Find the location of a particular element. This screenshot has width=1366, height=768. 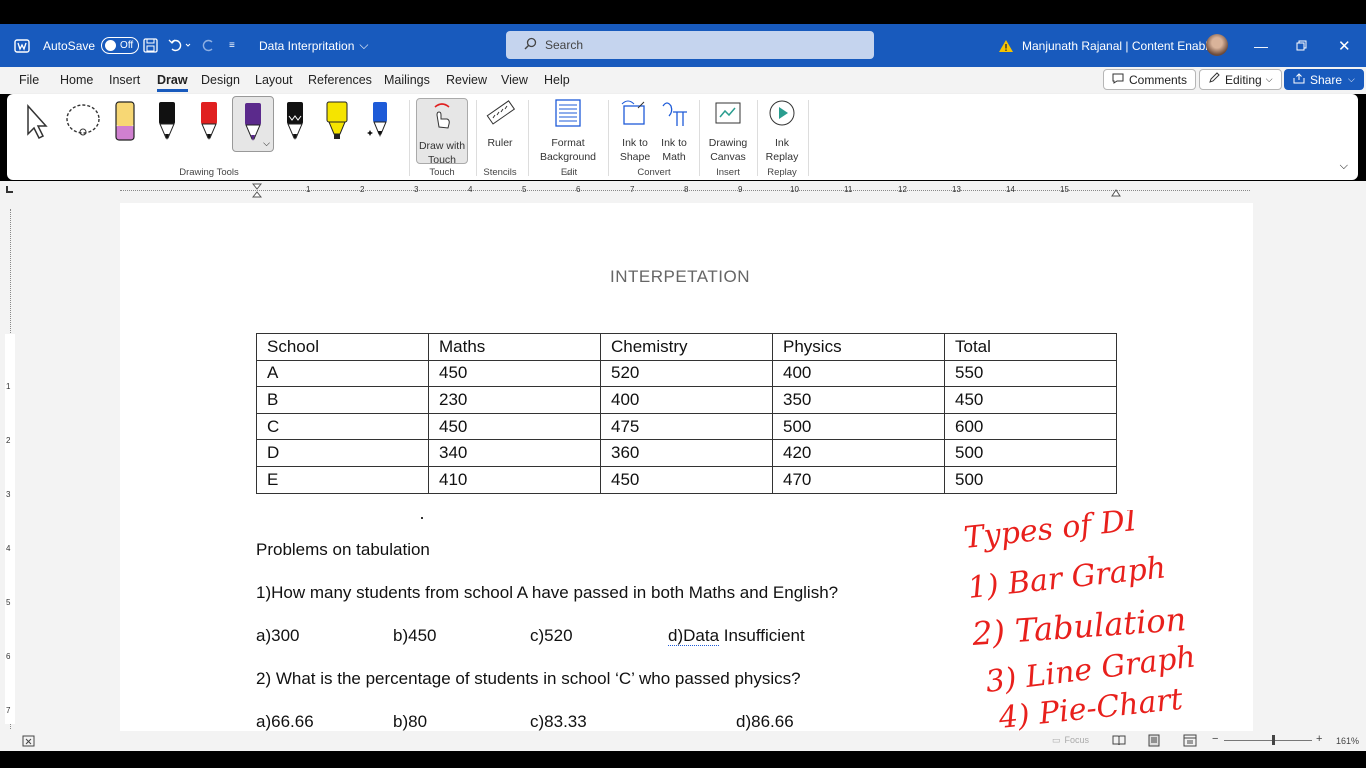

table-cell: E is located at coordinates (342, 479).